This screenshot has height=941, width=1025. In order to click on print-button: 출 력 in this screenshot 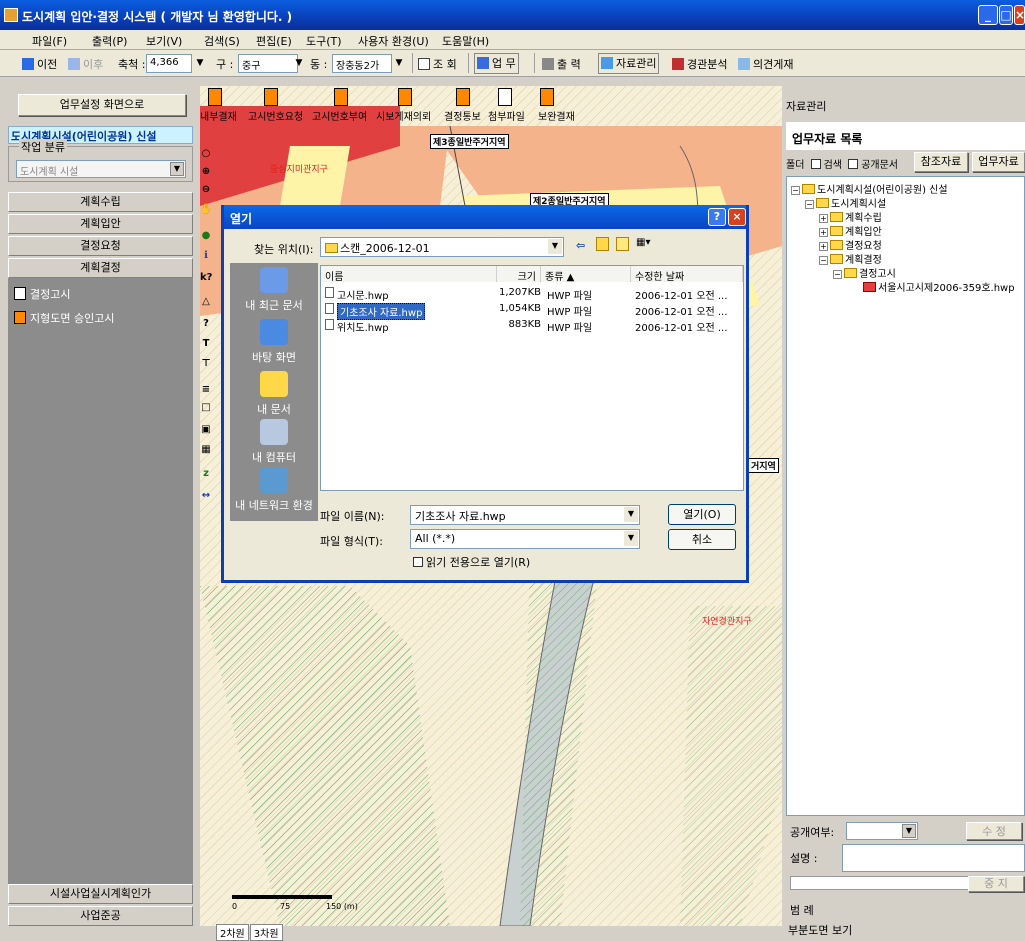, I will do `click(561, 64)`.